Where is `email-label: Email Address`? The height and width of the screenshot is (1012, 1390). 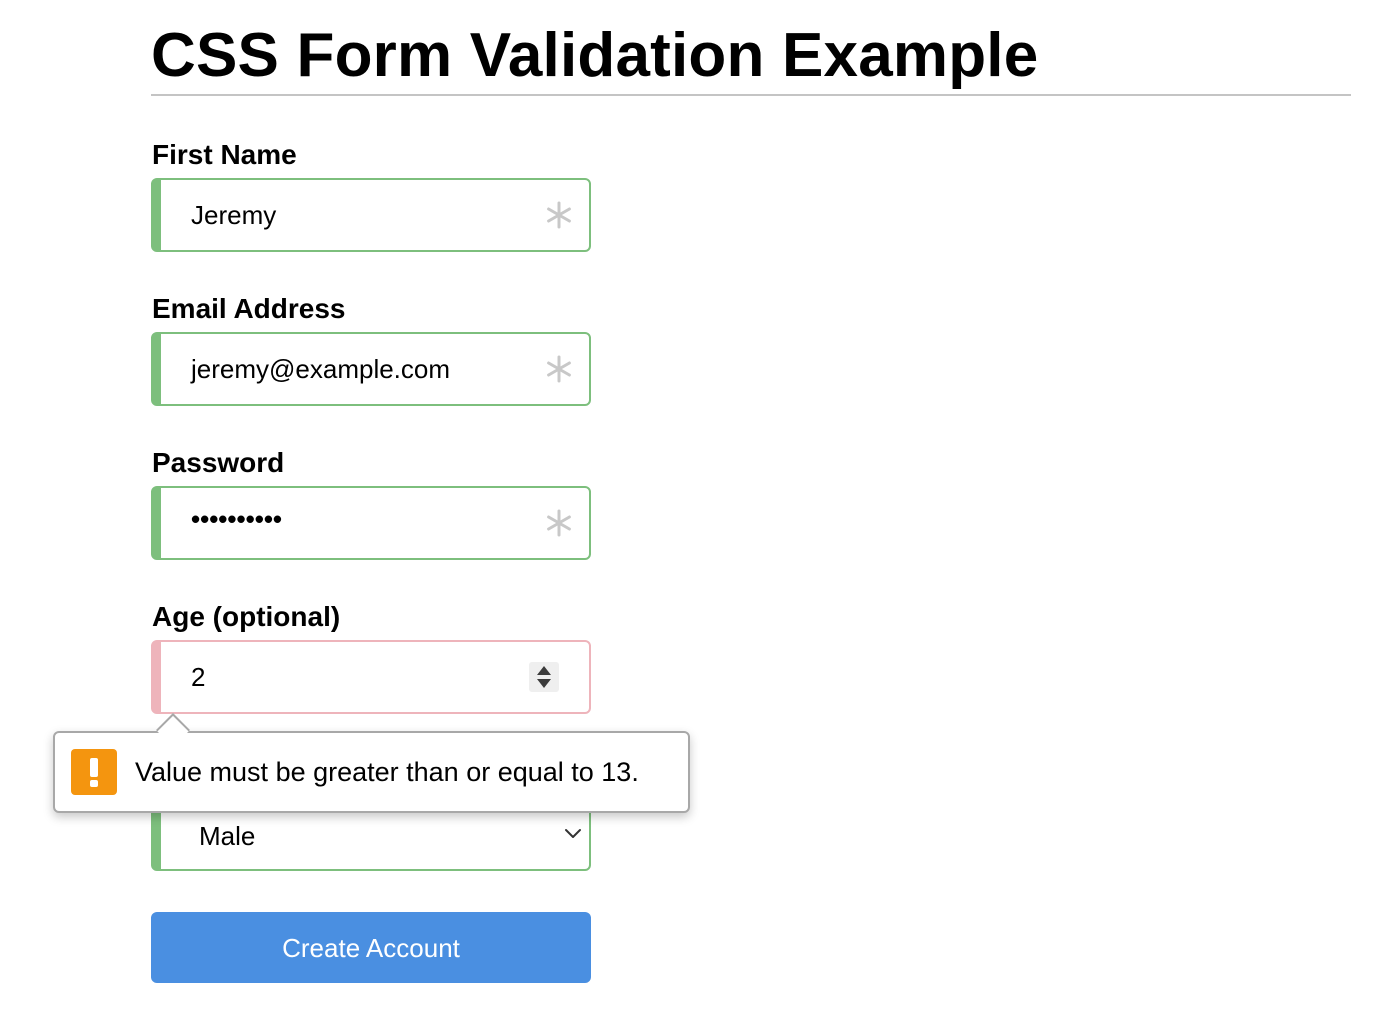
email-label: Email Address is located at coordinates (249, 308).